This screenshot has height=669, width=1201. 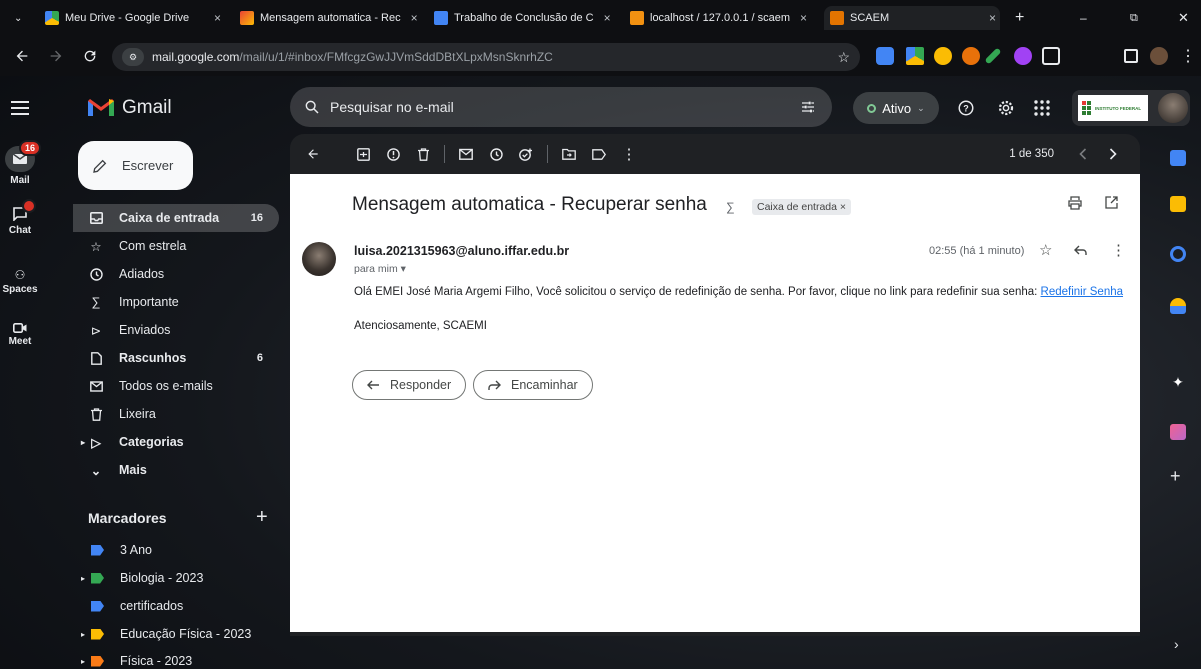 I want to click on reload-icon, so click(x=90, y=56).